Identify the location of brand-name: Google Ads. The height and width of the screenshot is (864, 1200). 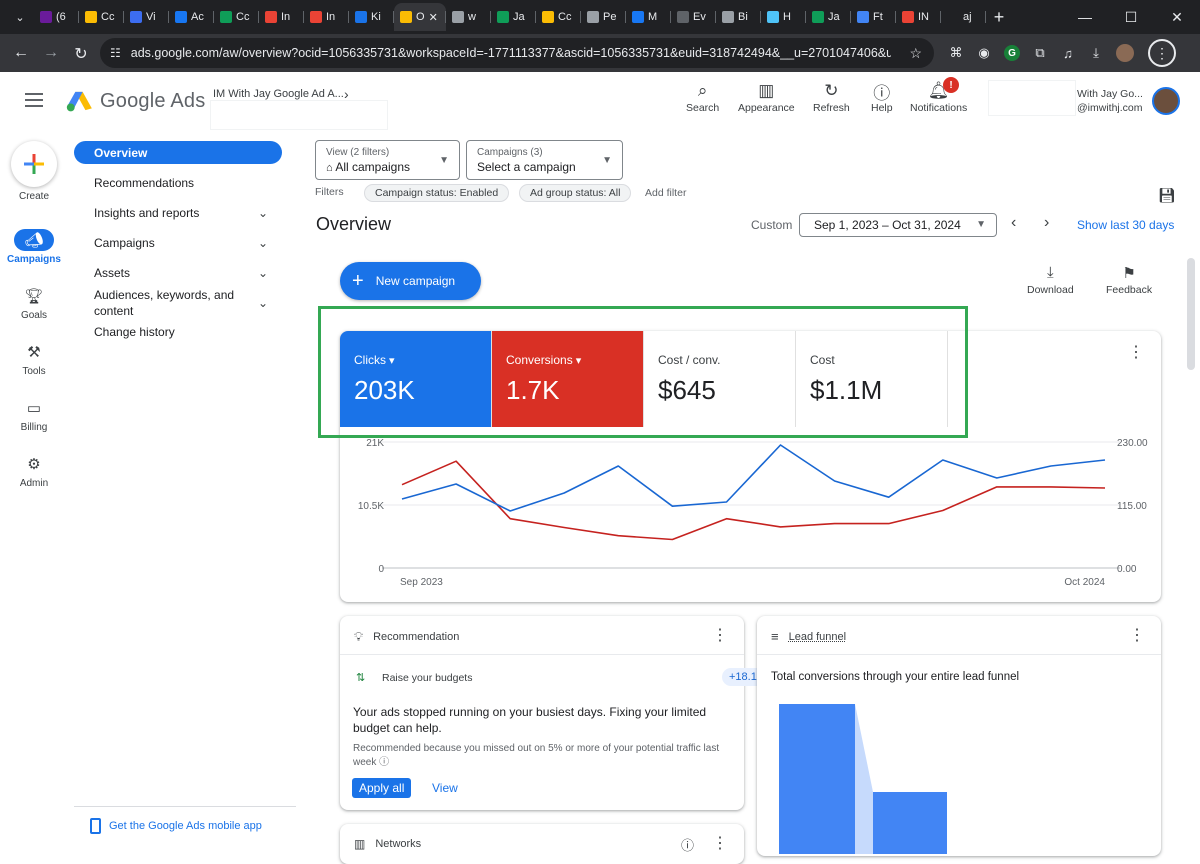
(152, 101).